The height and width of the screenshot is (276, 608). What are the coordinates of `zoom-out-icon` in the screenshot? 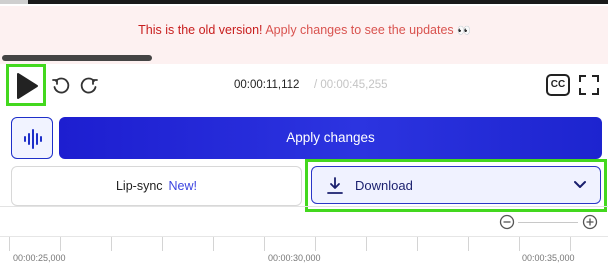 It's located at (507, 222).